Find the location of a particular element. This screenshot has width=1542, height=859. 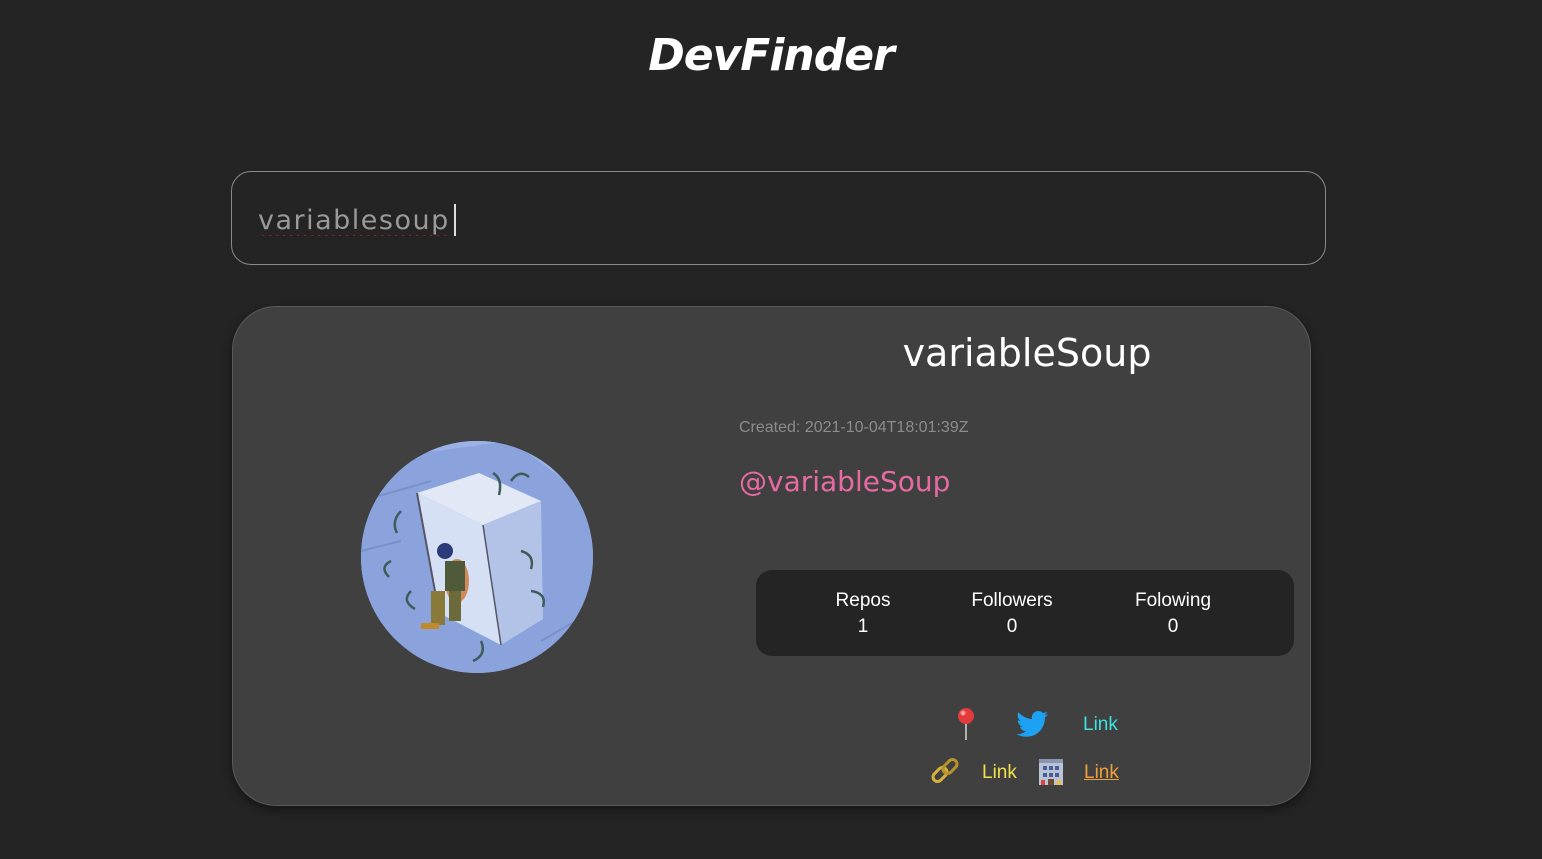

profile-handle: @variableSoup is located at coordinates (844, 481).